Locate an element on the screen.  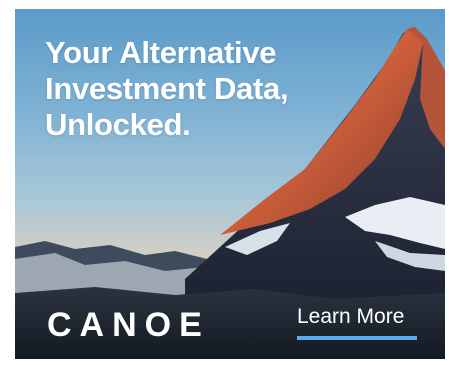
headline-line-3: Unlocked. is located at coordinates (118, 124).